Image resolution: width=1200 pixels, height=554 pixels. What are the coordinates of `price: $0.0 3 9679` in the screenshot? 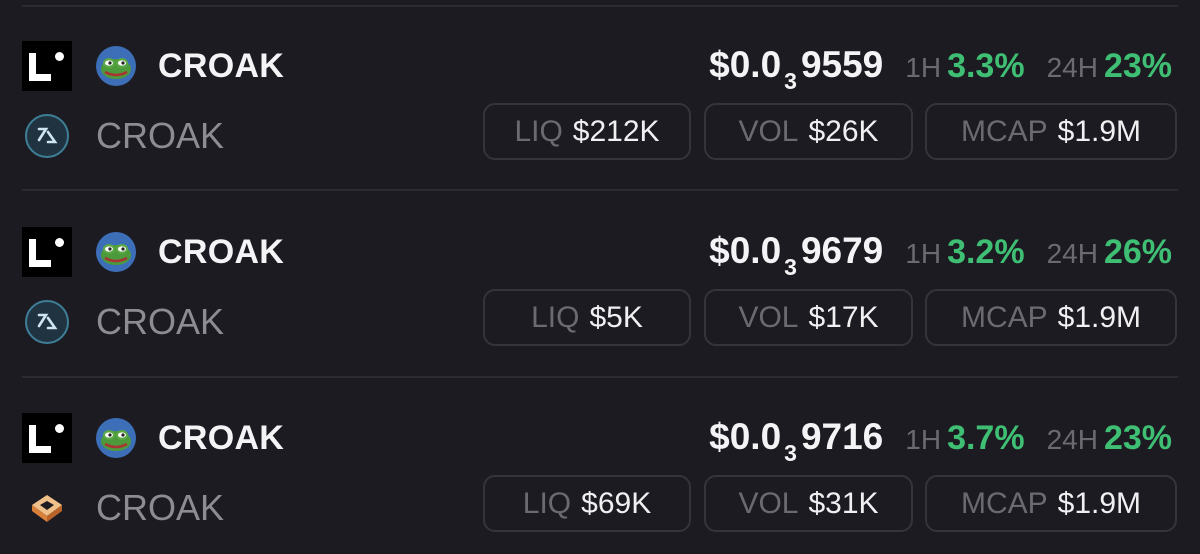 It's located at (796, 255).